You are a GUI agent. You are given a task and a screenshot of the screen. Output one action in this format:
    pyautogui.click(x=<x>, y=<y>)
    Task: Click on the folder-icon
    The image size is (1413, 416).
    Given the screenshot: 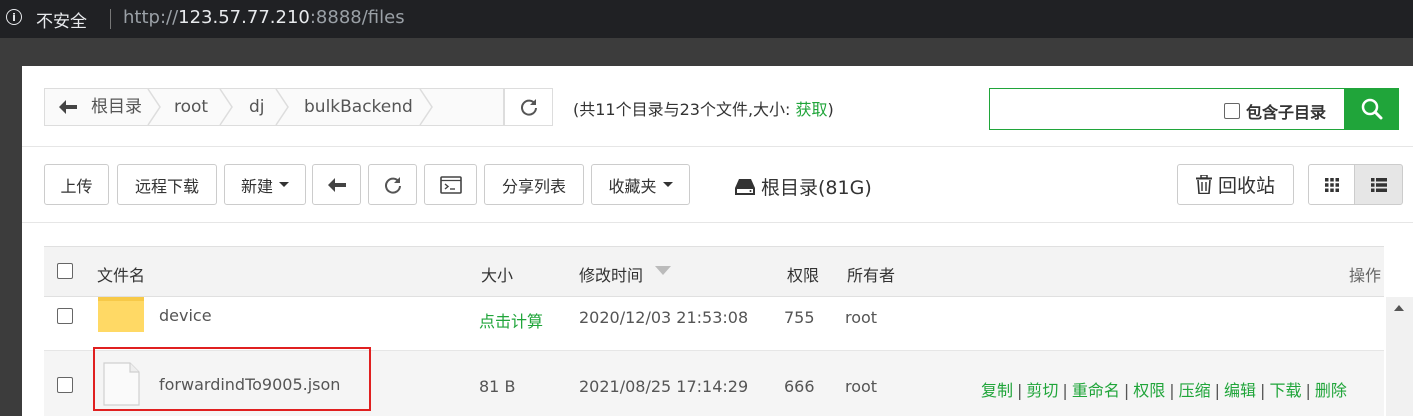 What is the action you would take?
    pyautogui.click(x=121, y=314)
    